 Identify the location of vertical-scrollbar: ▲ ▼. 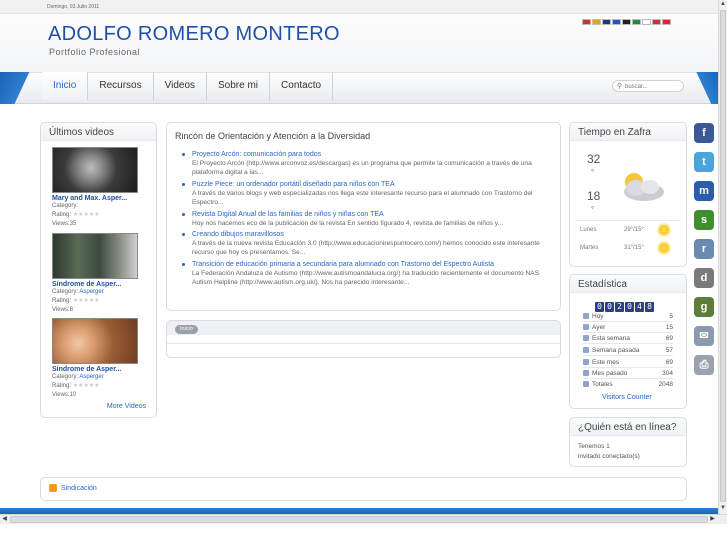
(722, 257).